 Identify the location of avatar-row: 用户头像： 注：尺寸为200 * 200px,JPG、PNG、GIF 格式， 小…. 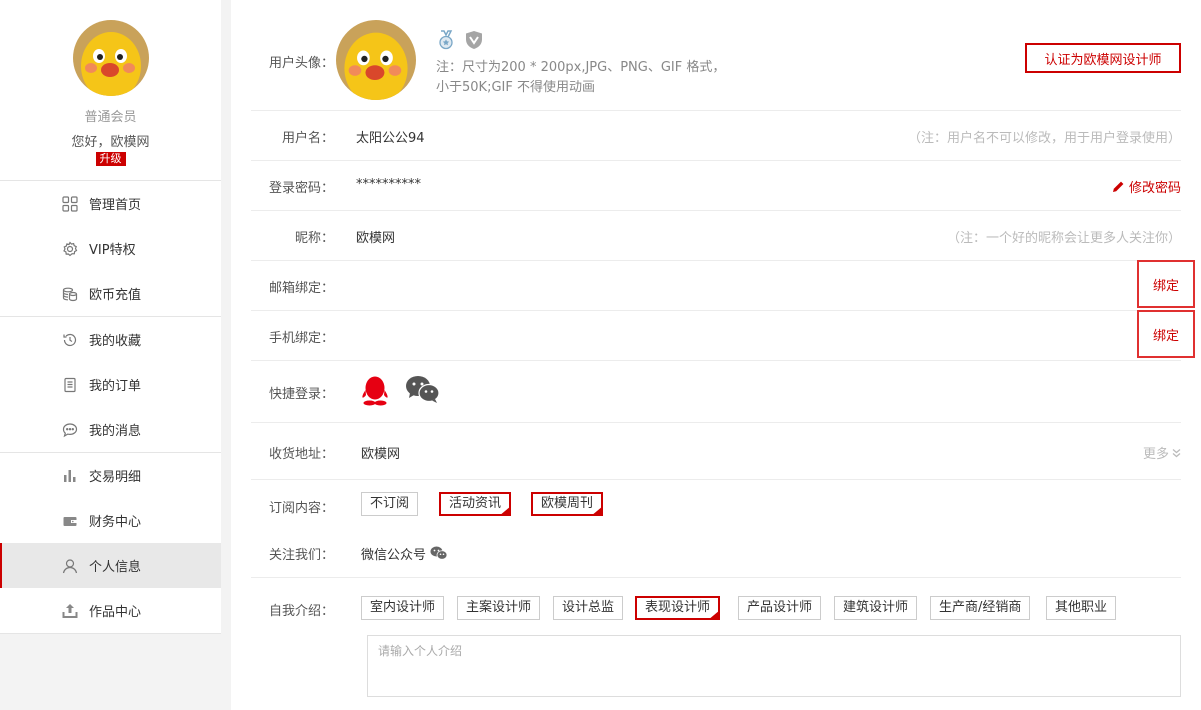
(716, 55).